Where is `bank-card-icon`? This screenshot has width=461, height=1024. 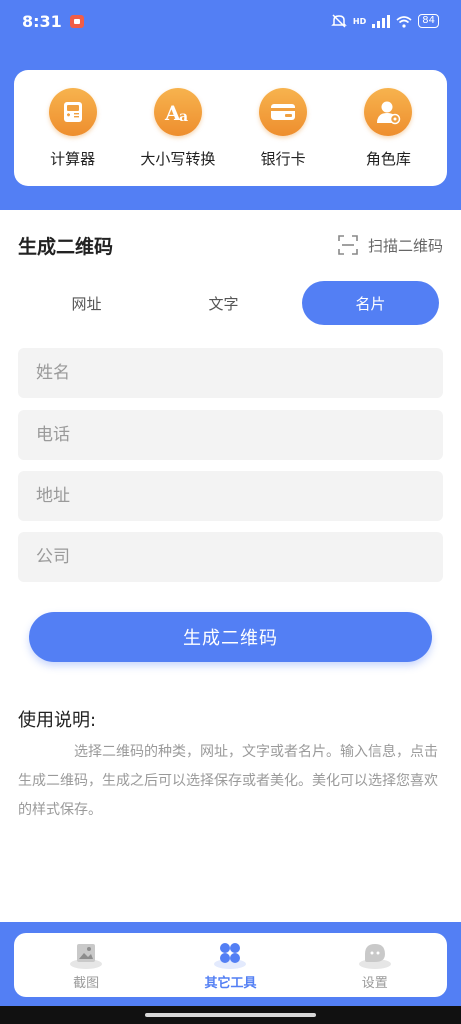
bank-card-icon is located at coordinates (283, 111).